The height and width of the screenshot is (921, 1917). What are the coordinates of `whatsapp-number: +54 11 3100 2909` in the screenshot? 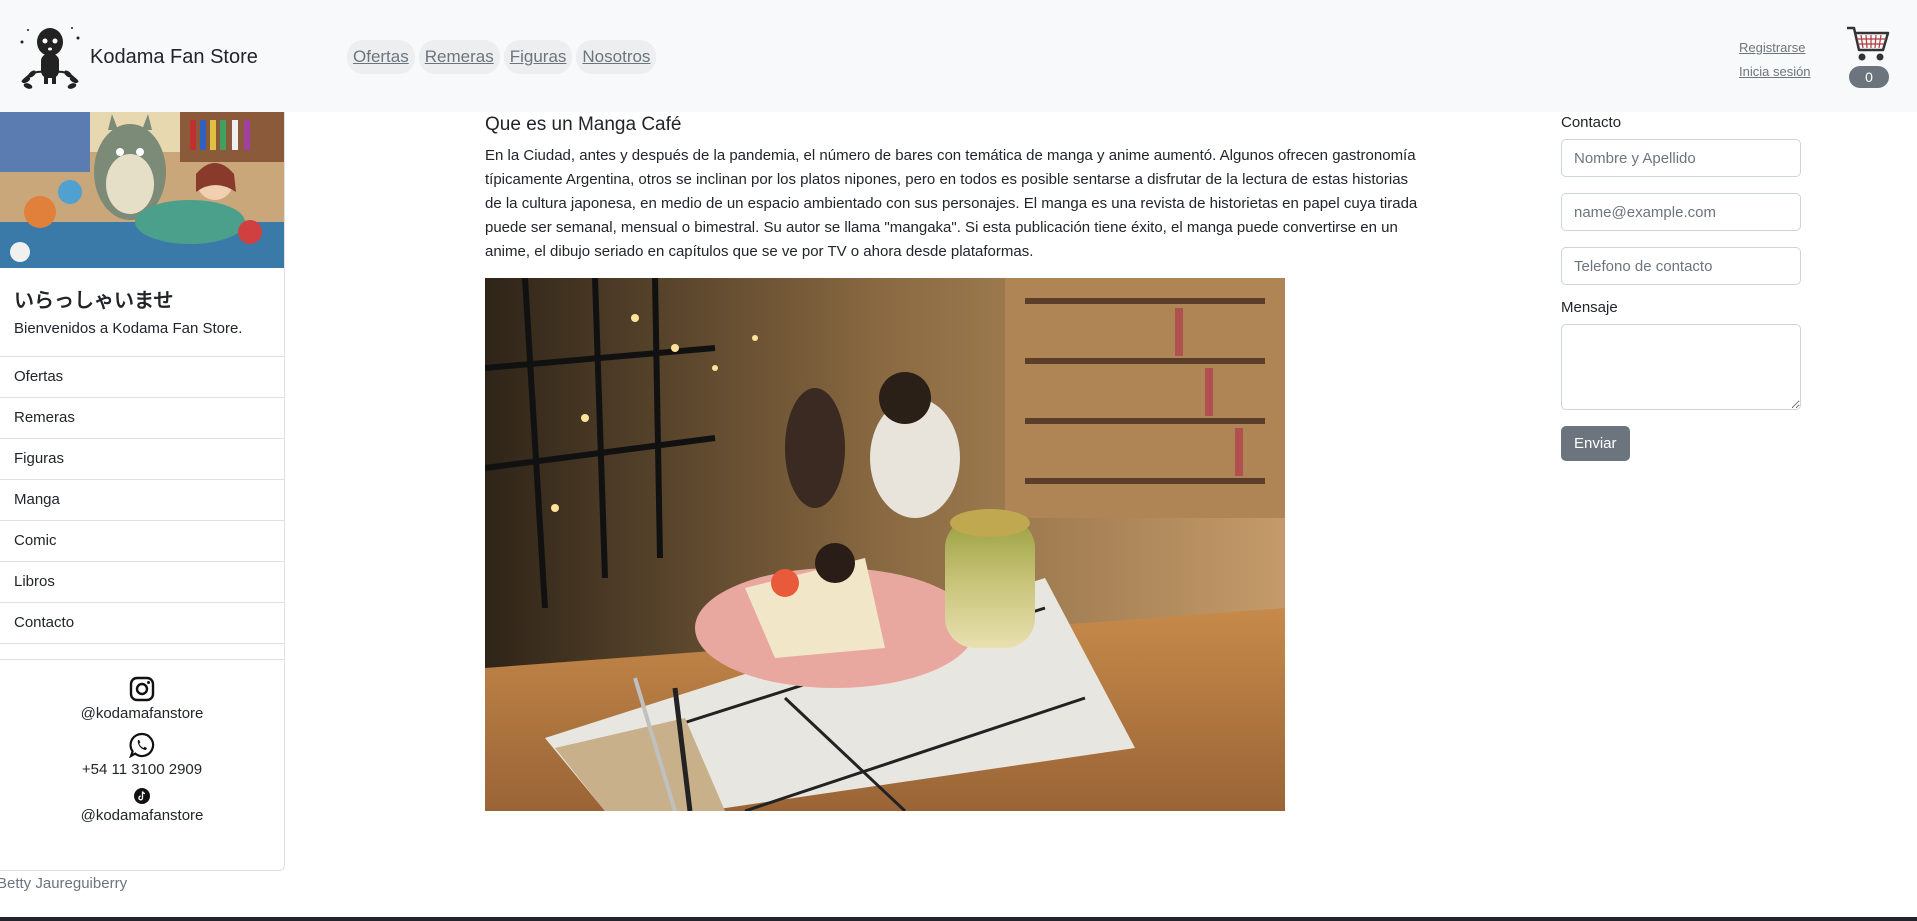 It's located at (142, 769).